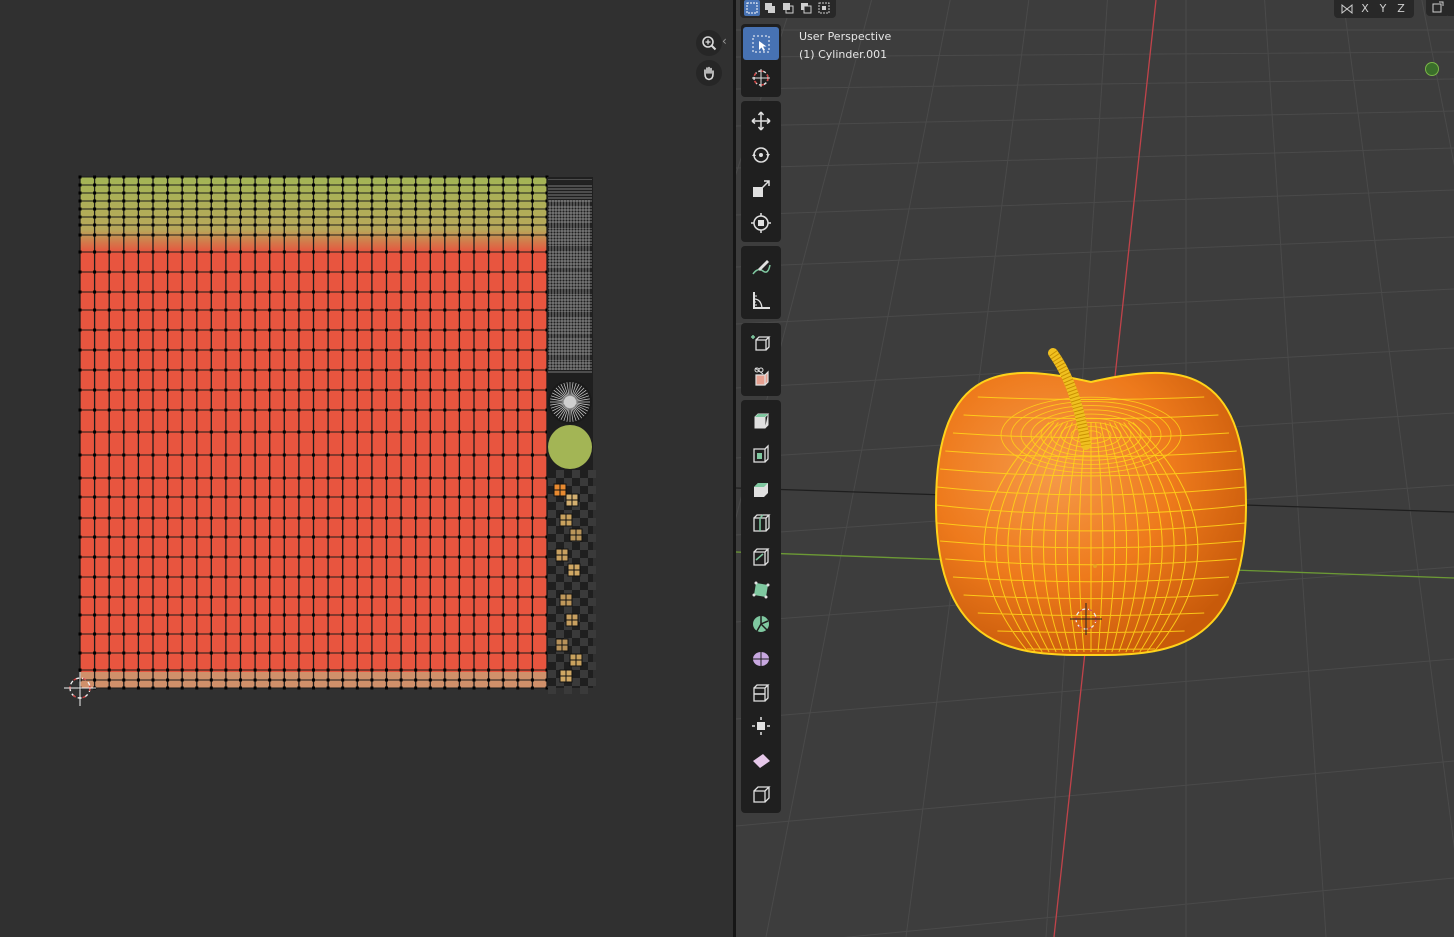 This screenshot has width=1454, height=937. What do you see at coordinates (1365, 9) in the screenshot?
I see `axis-x-toggle: X` at bounding box center [1365, 9].